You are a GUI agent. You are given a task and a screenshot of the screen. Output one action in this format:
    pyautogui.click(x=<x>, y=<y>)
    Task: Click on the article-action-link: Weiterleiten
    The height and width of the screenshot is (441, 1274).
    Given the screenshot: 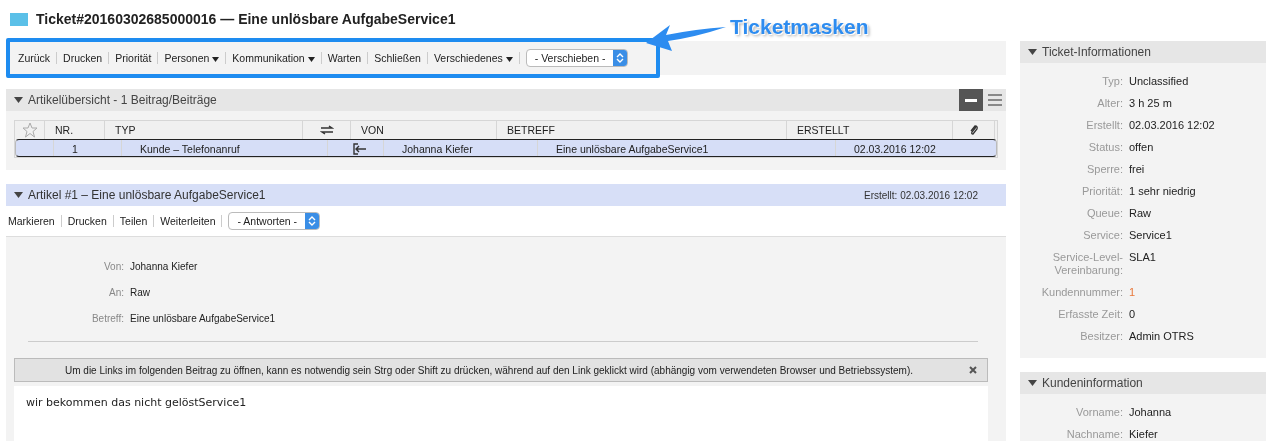 What is the action you would take?
    pyautogui.click(x=188, y=221)
    